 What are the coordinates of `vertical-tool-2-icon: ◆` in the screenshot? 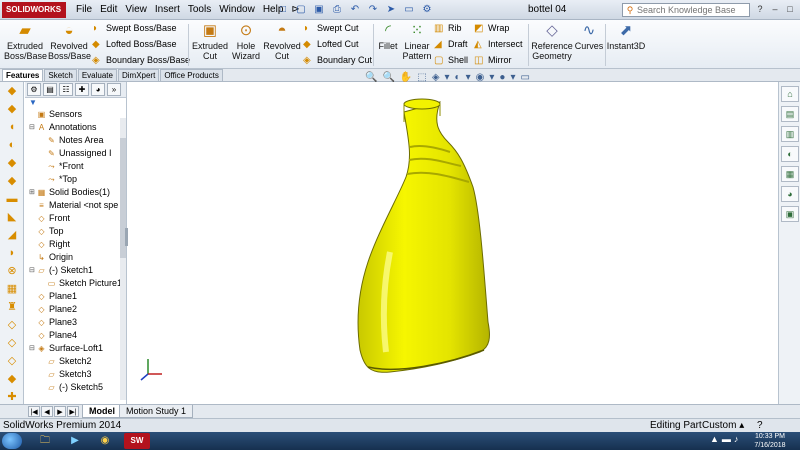 It's located at (12, 109).